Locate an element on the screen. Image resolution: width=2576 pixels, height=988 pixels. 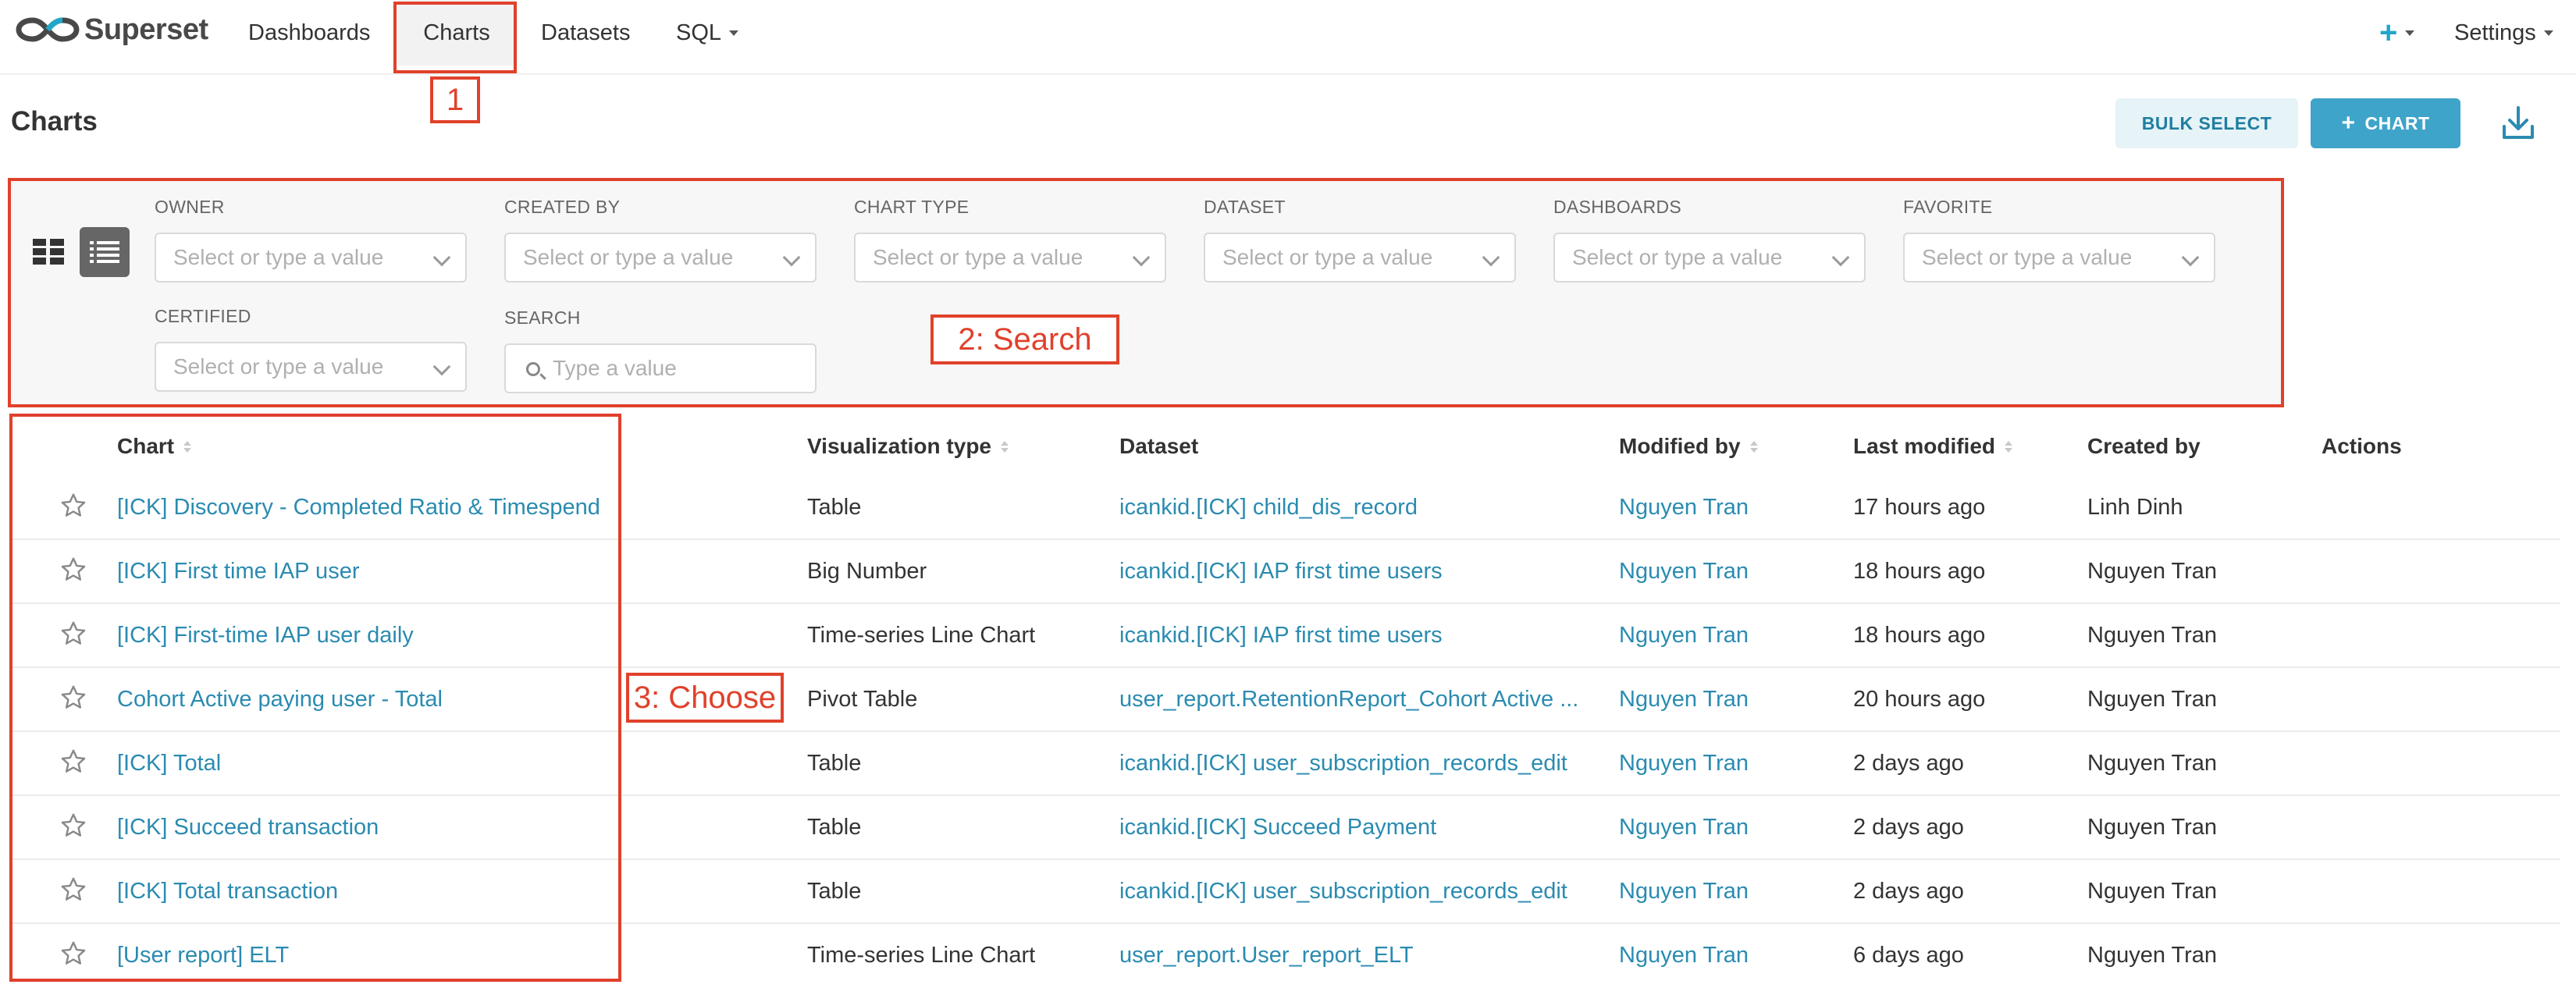
list-view-icon is located at coordinates (104, 252).